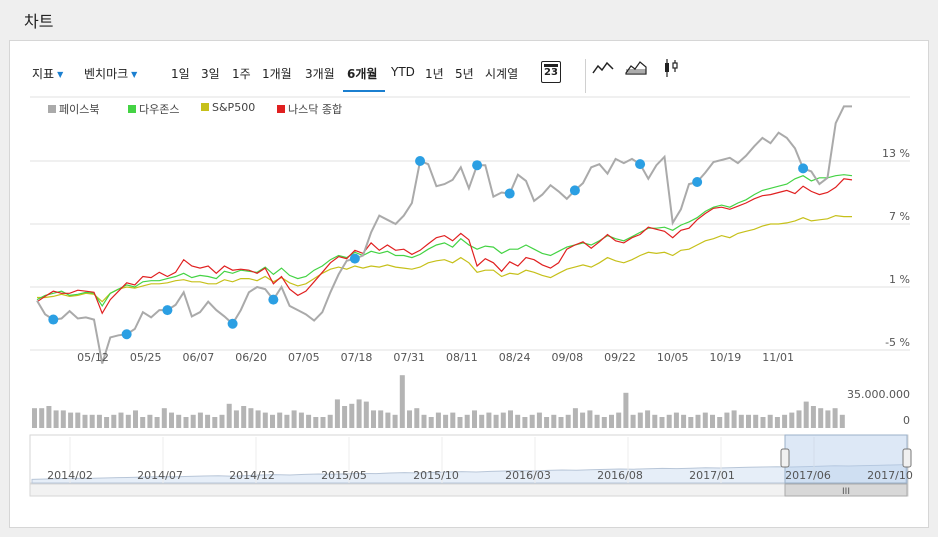  I want to click on page-title: 차트, so click(39, 21).